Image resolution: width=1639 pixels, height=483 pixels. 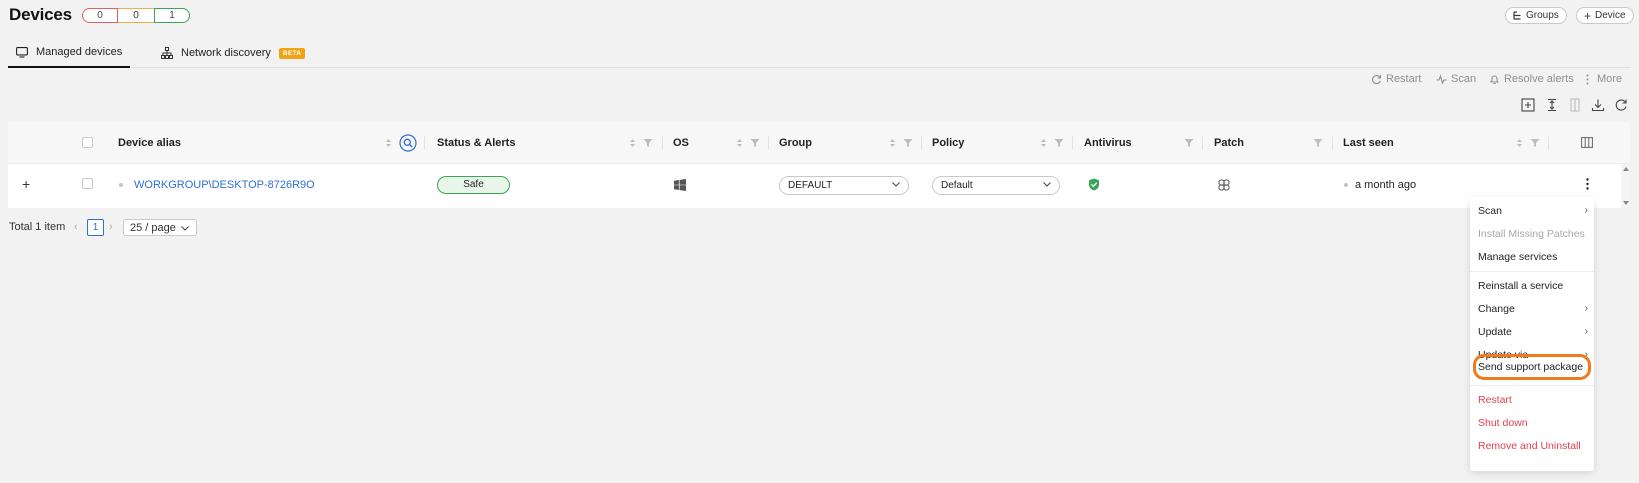 What do you see at coordinates (95, 227) in the screenshot?
I see `page-1-button: 1` at bounding box center [95, 227].